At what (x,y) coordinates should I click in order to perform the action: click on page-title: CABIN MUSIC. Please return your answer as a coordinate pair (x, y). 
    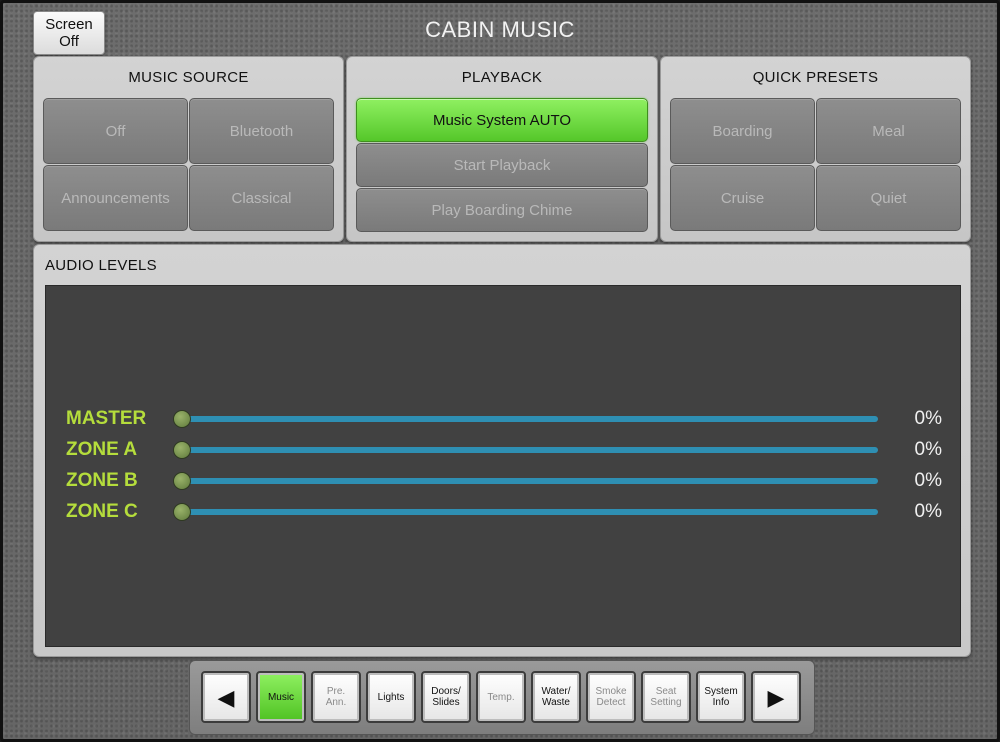
    Looking at the image, I should click on (500, 29).